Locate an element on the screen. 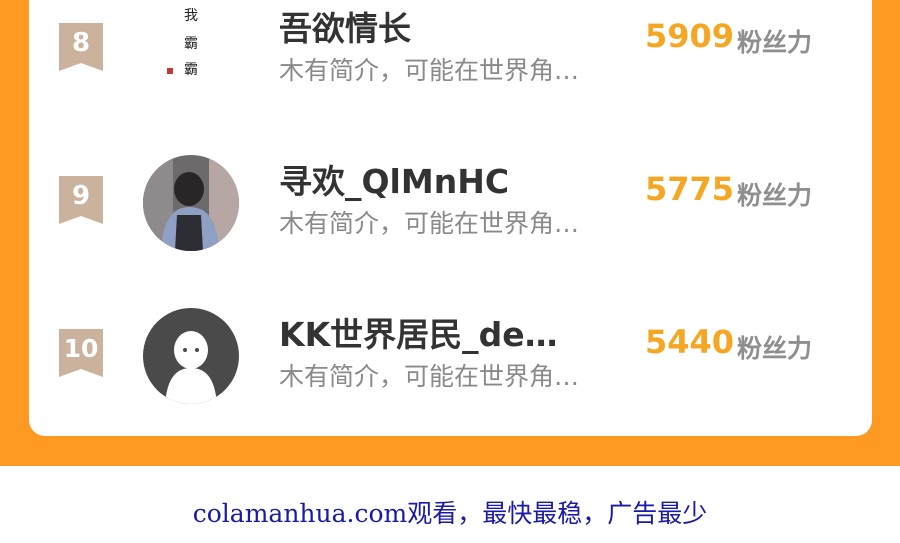  rank-number: 10 is located at coordinates (81, 348).